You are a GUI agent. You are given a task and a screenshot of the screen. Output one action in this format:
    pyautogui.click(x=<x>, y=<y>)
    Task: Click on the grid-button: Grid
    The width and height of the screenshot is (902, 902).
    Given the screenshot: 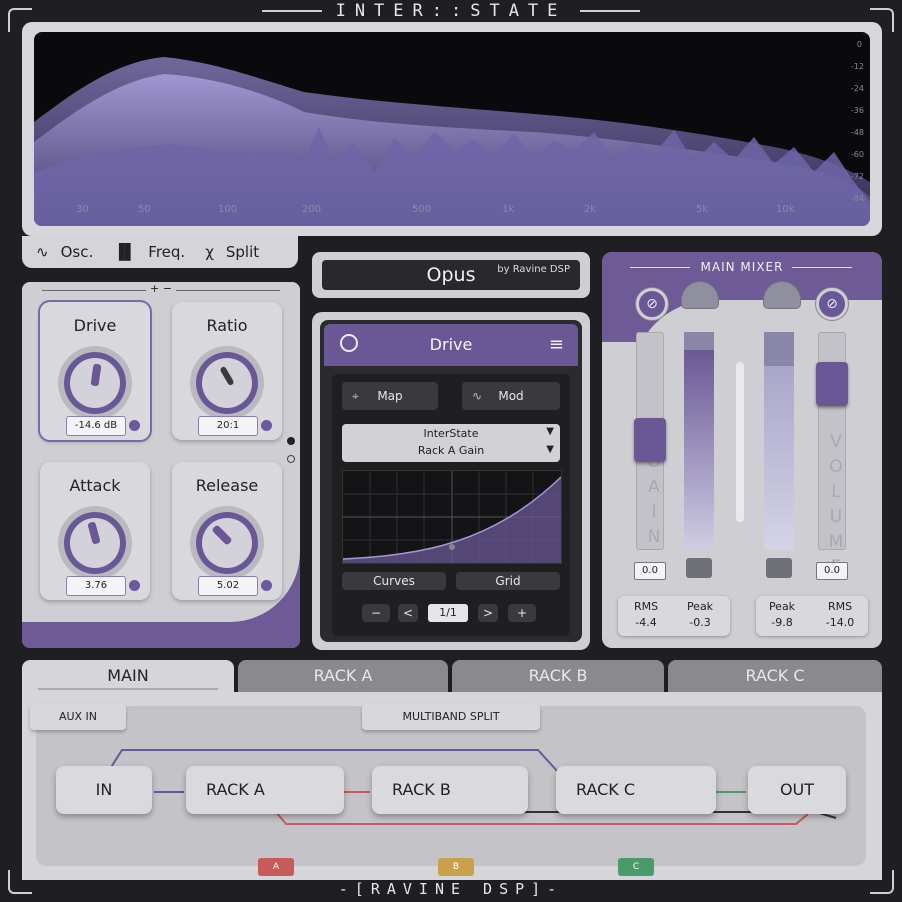 What is the action you would take?
    pyautogui.click(x=508, y=581)
    